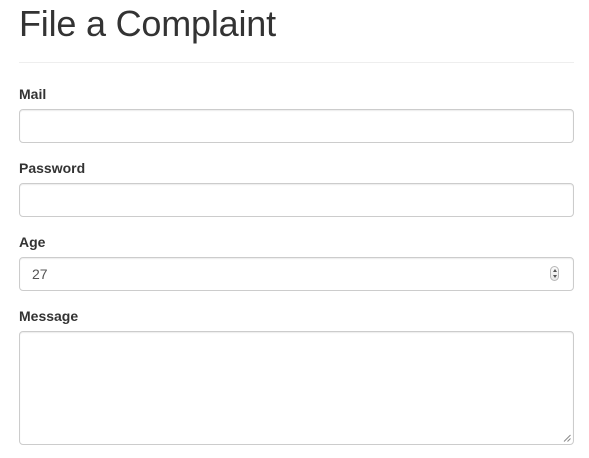 This screenshot has height=458, width=589. What do you see at coordinates (52, 168) in the screenshot?
I see `password-label: Password` at bounding box center [52, 168].